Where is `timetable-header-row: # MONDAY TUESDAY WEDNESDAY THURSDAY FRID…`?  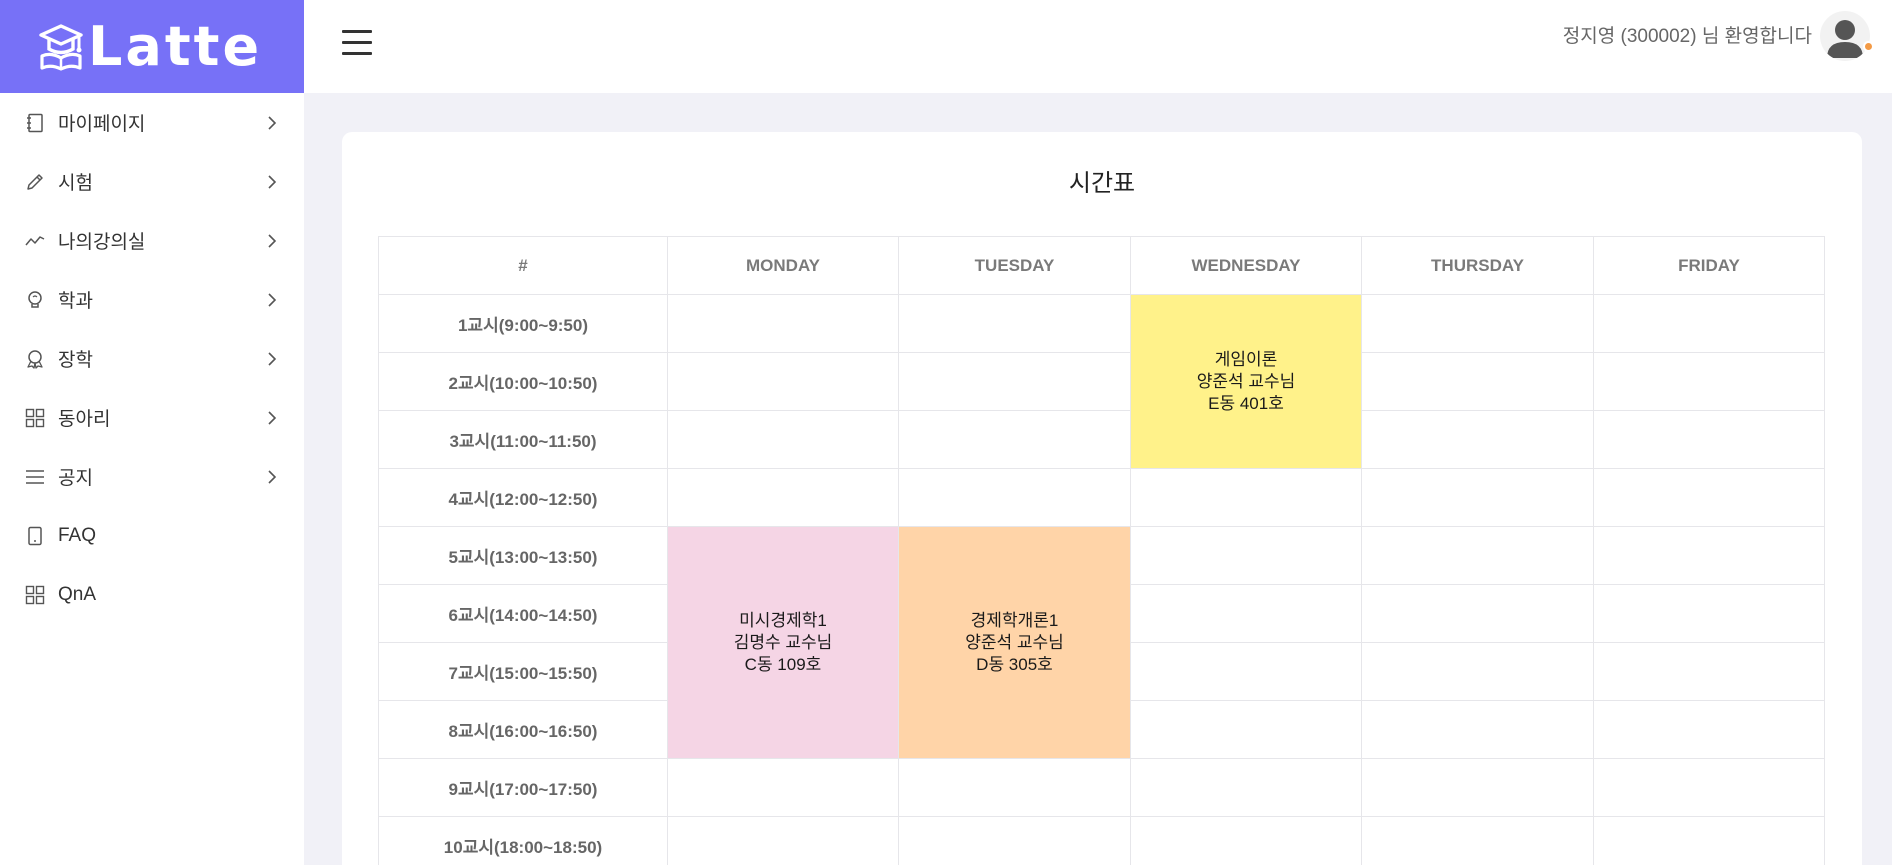
timetable-header-row: # MONDAY TUESDAY WEDNESDAY THURSDAY FRID… is located at coordinates (1101, 265).